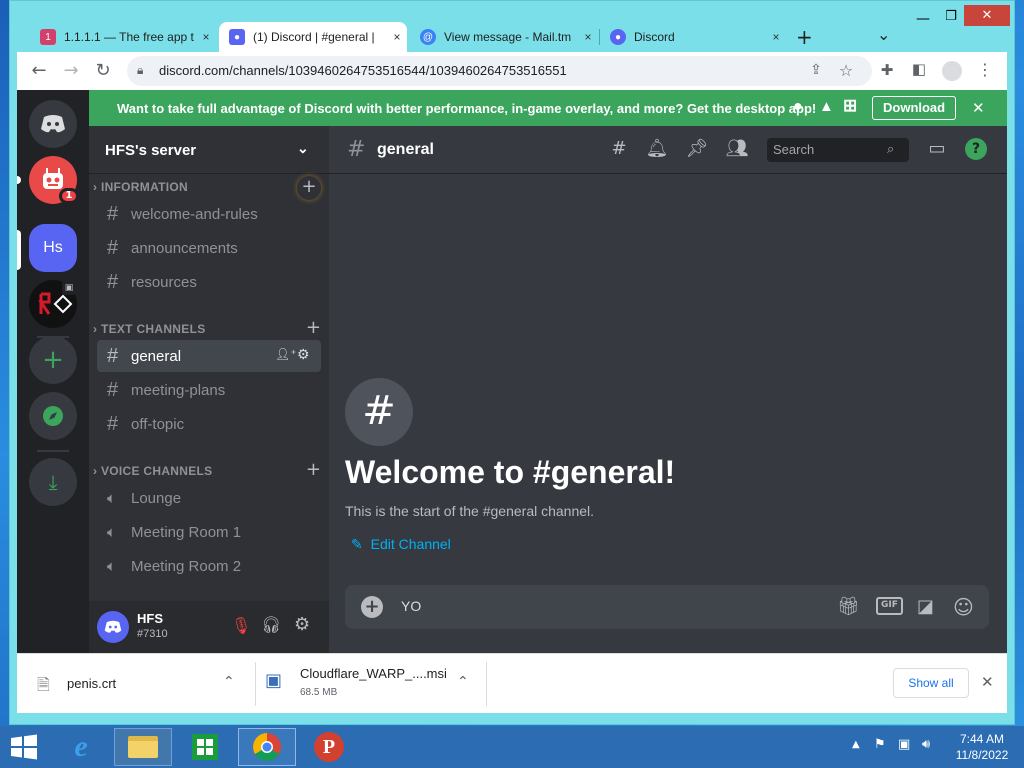 Image resolution: width=1024 pixels, height=768 pixels. What do you see at coordinates (657, 148) in the screenshot?
I see `notification-bell-icon: 🔔︎` at bounding box center [657, 148].